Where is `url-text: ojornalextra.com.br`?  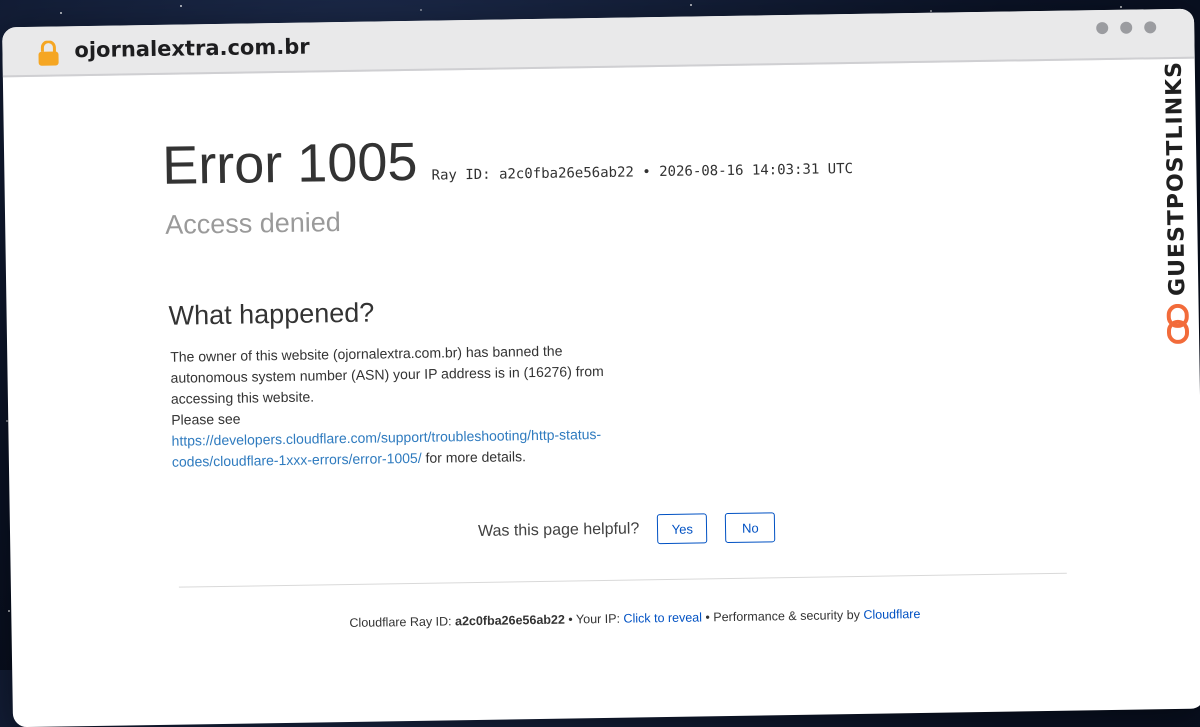
url-text: ojornalextra.com.br is located at coordinates (192, 49).